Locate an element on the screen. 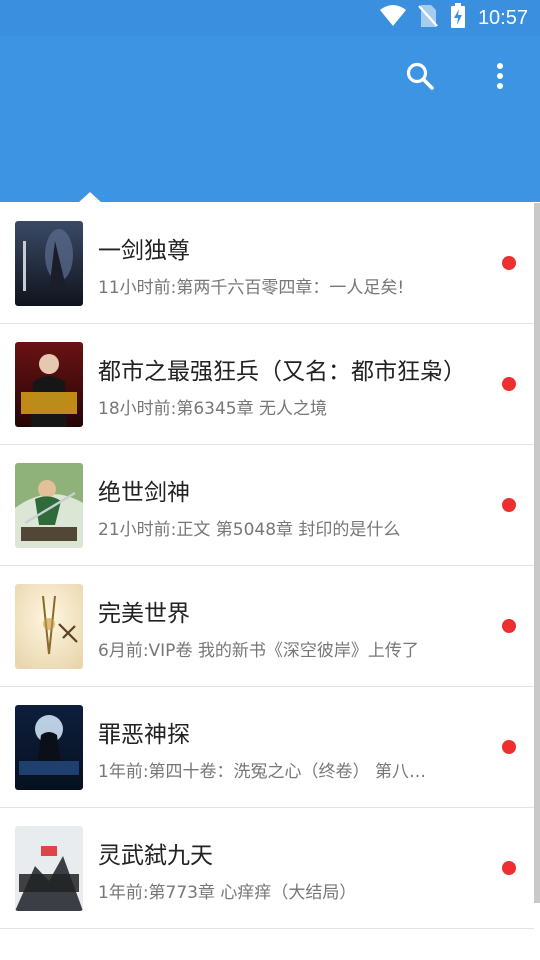  wifi-icon is located at coordinates (392, 18).